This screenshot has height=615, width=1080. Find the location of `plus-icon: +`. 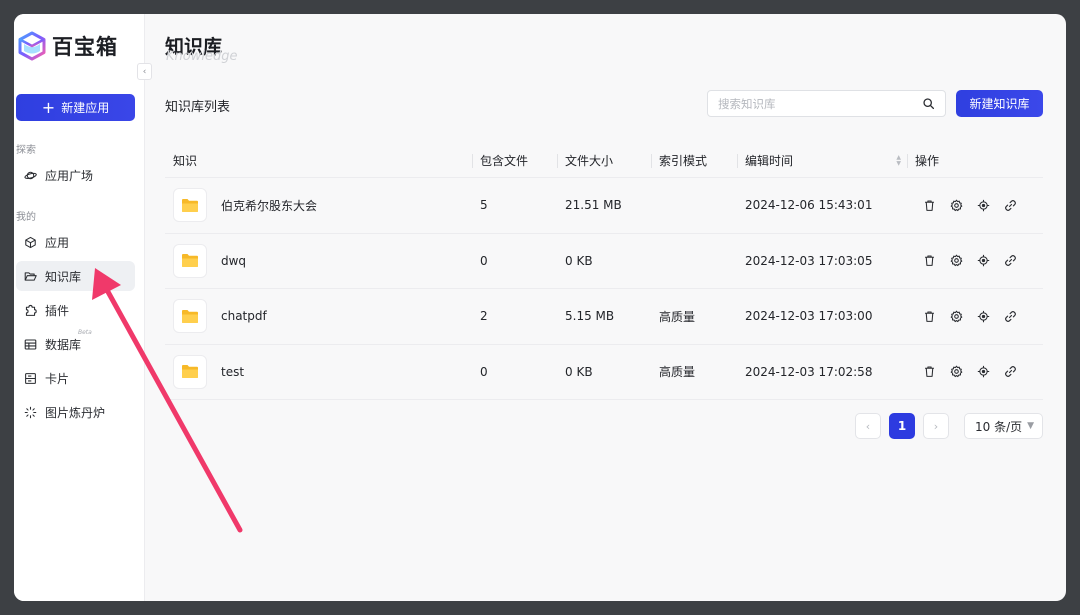

plus-icon: + is located at coordinates (48, 107).